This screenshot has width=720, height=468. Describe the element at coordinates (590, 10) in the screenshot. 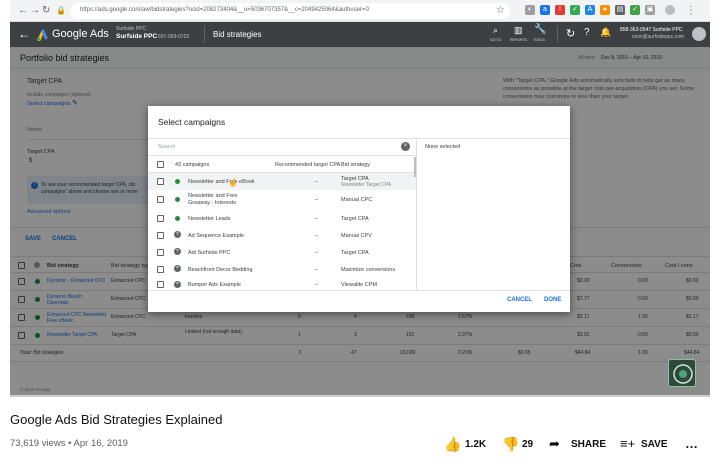

I see `extension-icon: A` at that location.